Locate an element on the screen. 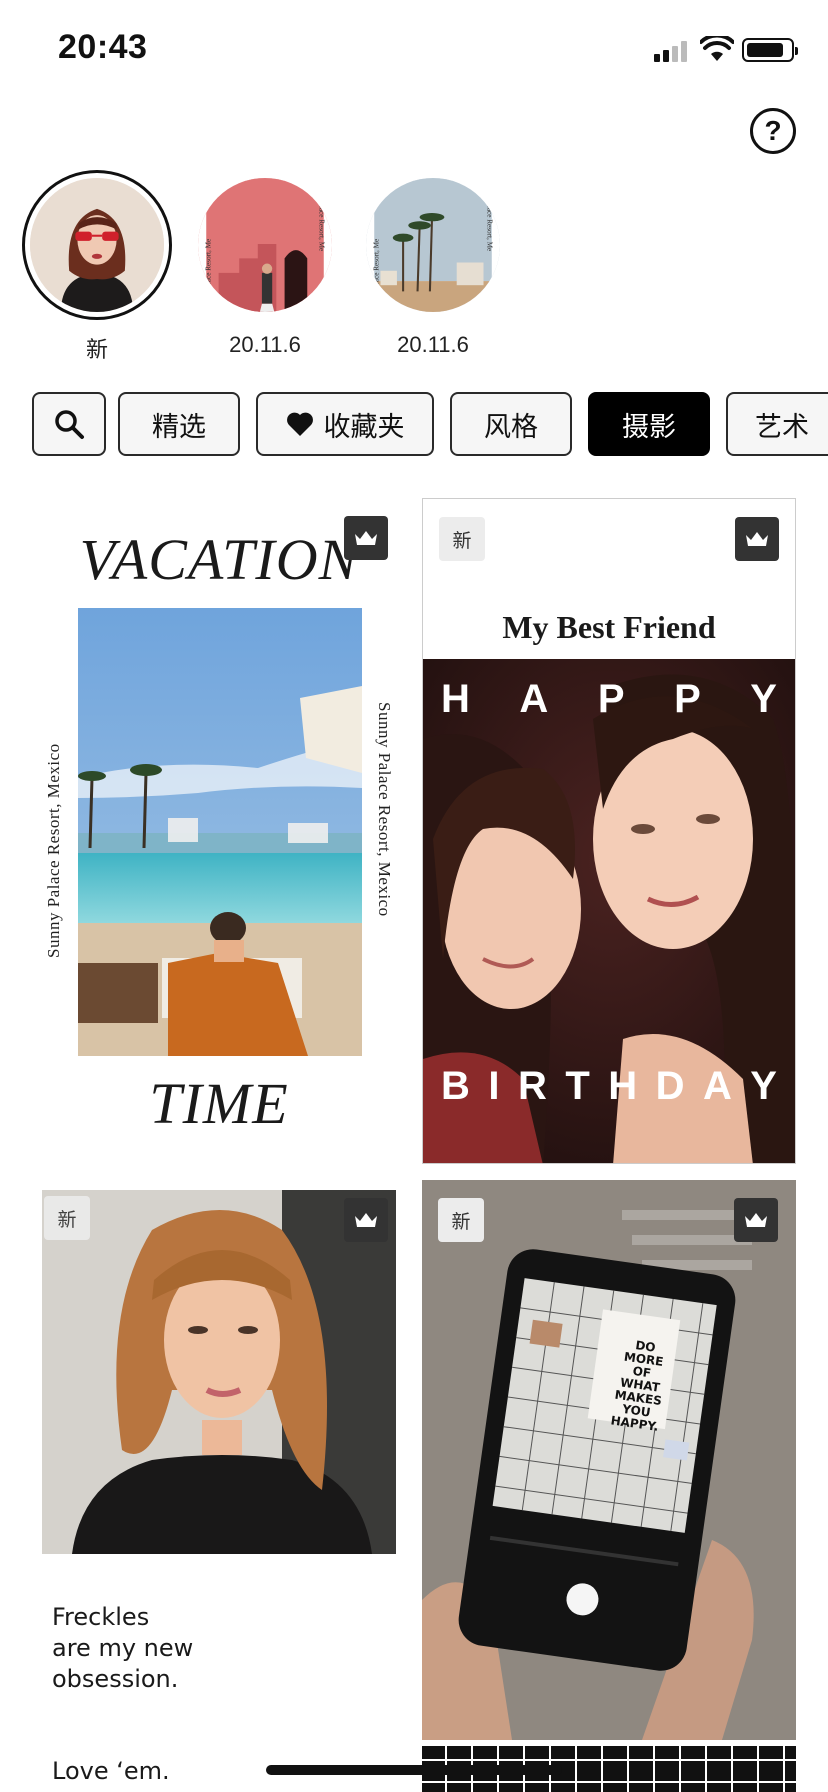 This screenshot has width=828, height=1792. heart-icon is located at coordinates (299, 424).